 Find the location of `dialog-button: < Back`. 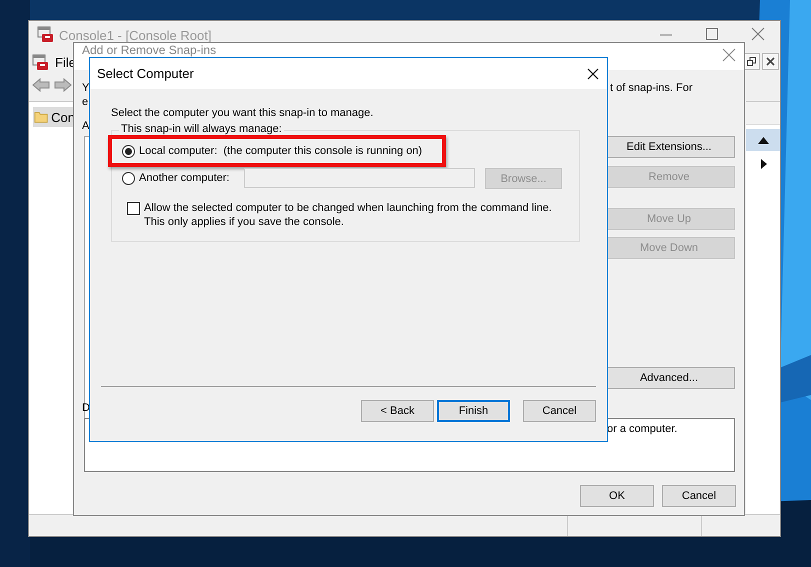

dialog-button: < Back is located at coordinates (397, 411).